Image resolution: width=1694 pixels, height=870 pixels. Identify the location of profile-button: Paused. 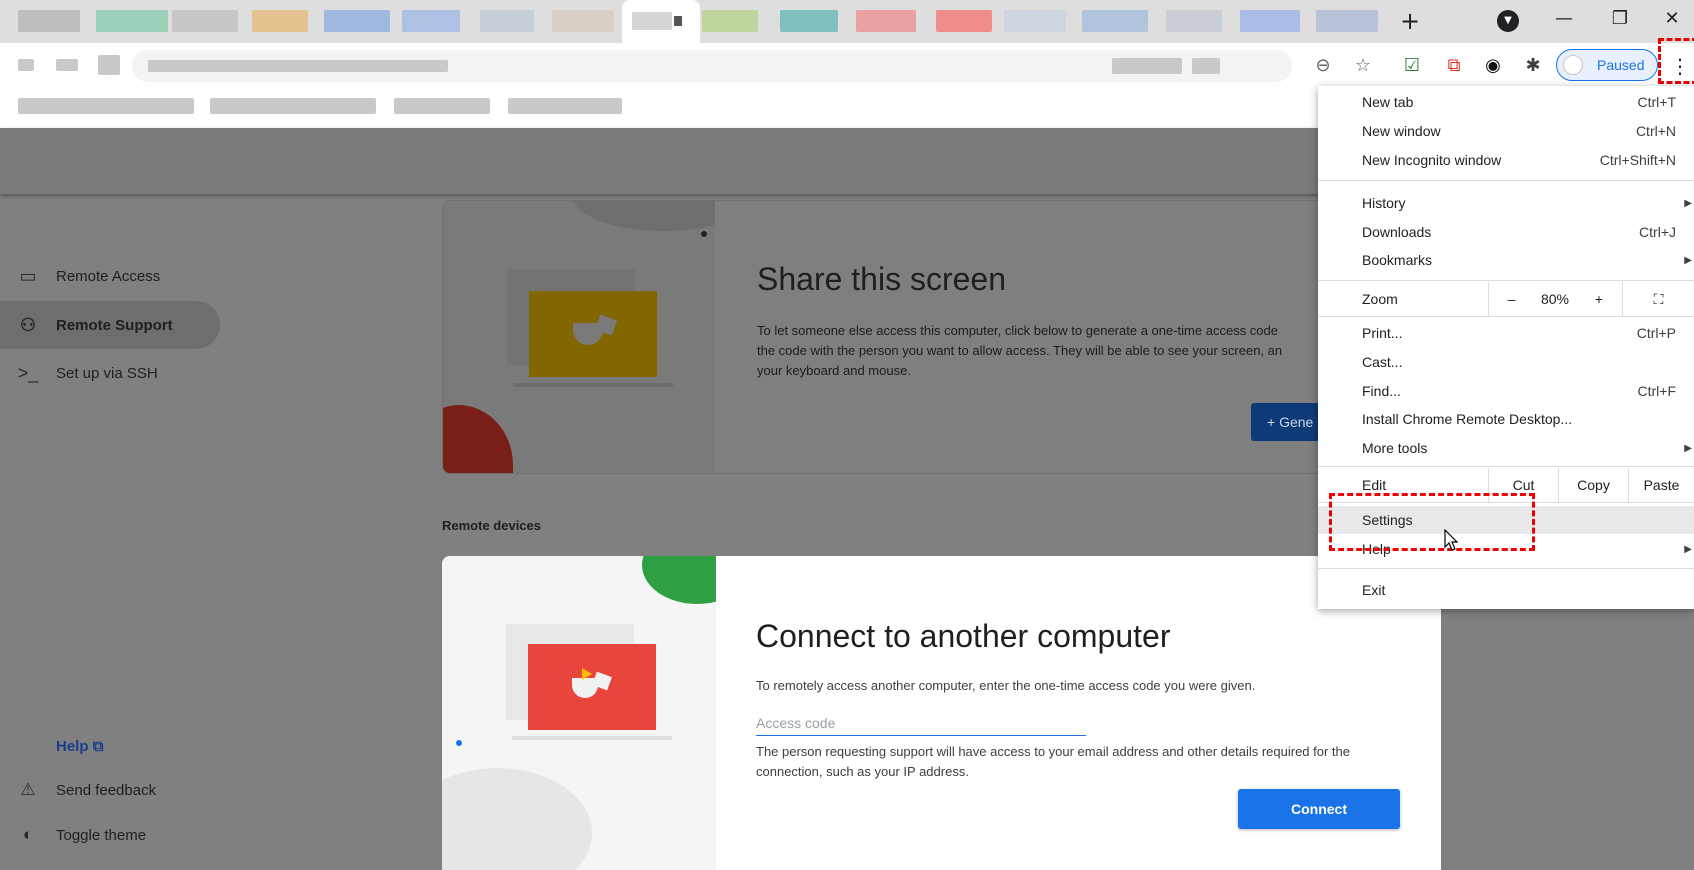
(1607, 65).